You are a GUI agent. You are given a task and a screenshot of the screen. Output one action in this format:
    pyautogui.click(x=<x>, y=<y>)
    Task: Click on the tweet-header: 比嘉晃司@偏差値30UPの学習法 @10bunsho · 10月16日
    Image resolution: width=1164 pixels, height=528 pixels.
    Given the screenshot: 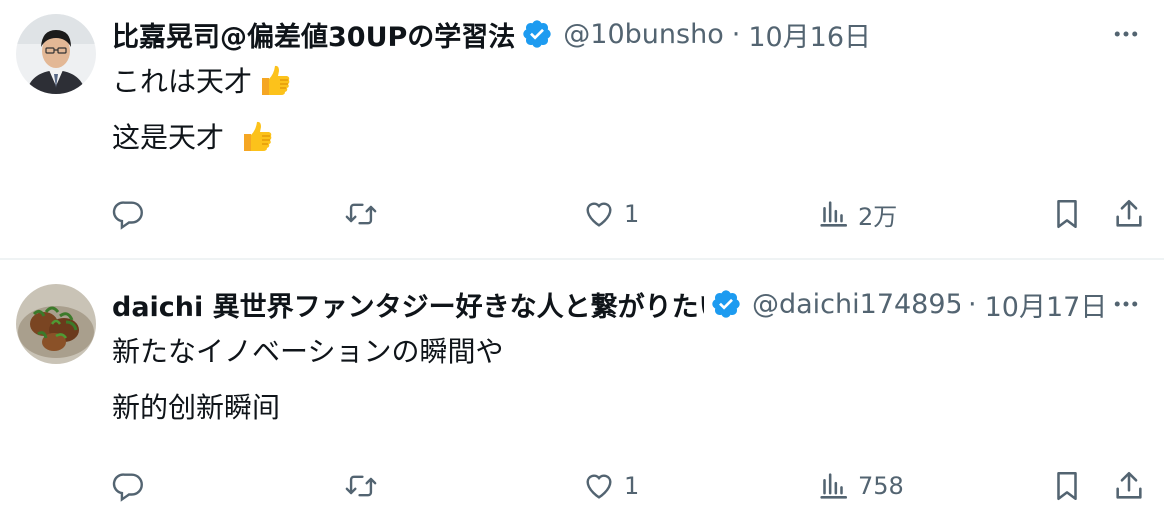 What is the action you would take?
    pyautogui.click(x=612, y=34)
    